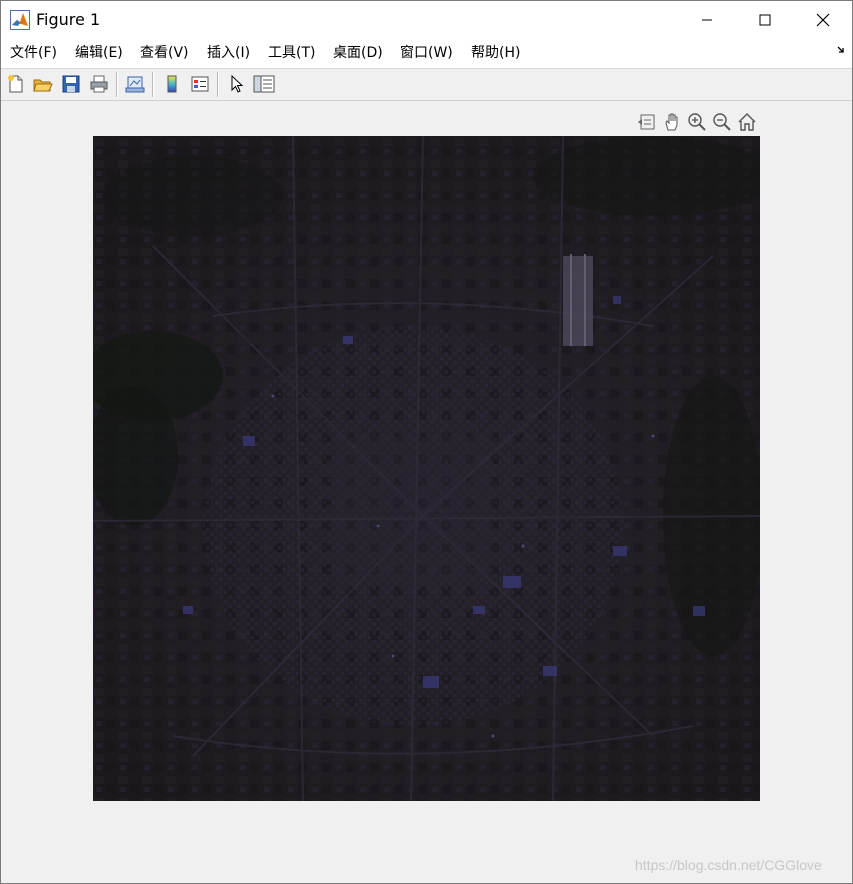  Describe the element at coordinates (728, 865) in the screenshot. I see `watermark-text: https://blog.csdn.net/CGGlove` at that location.